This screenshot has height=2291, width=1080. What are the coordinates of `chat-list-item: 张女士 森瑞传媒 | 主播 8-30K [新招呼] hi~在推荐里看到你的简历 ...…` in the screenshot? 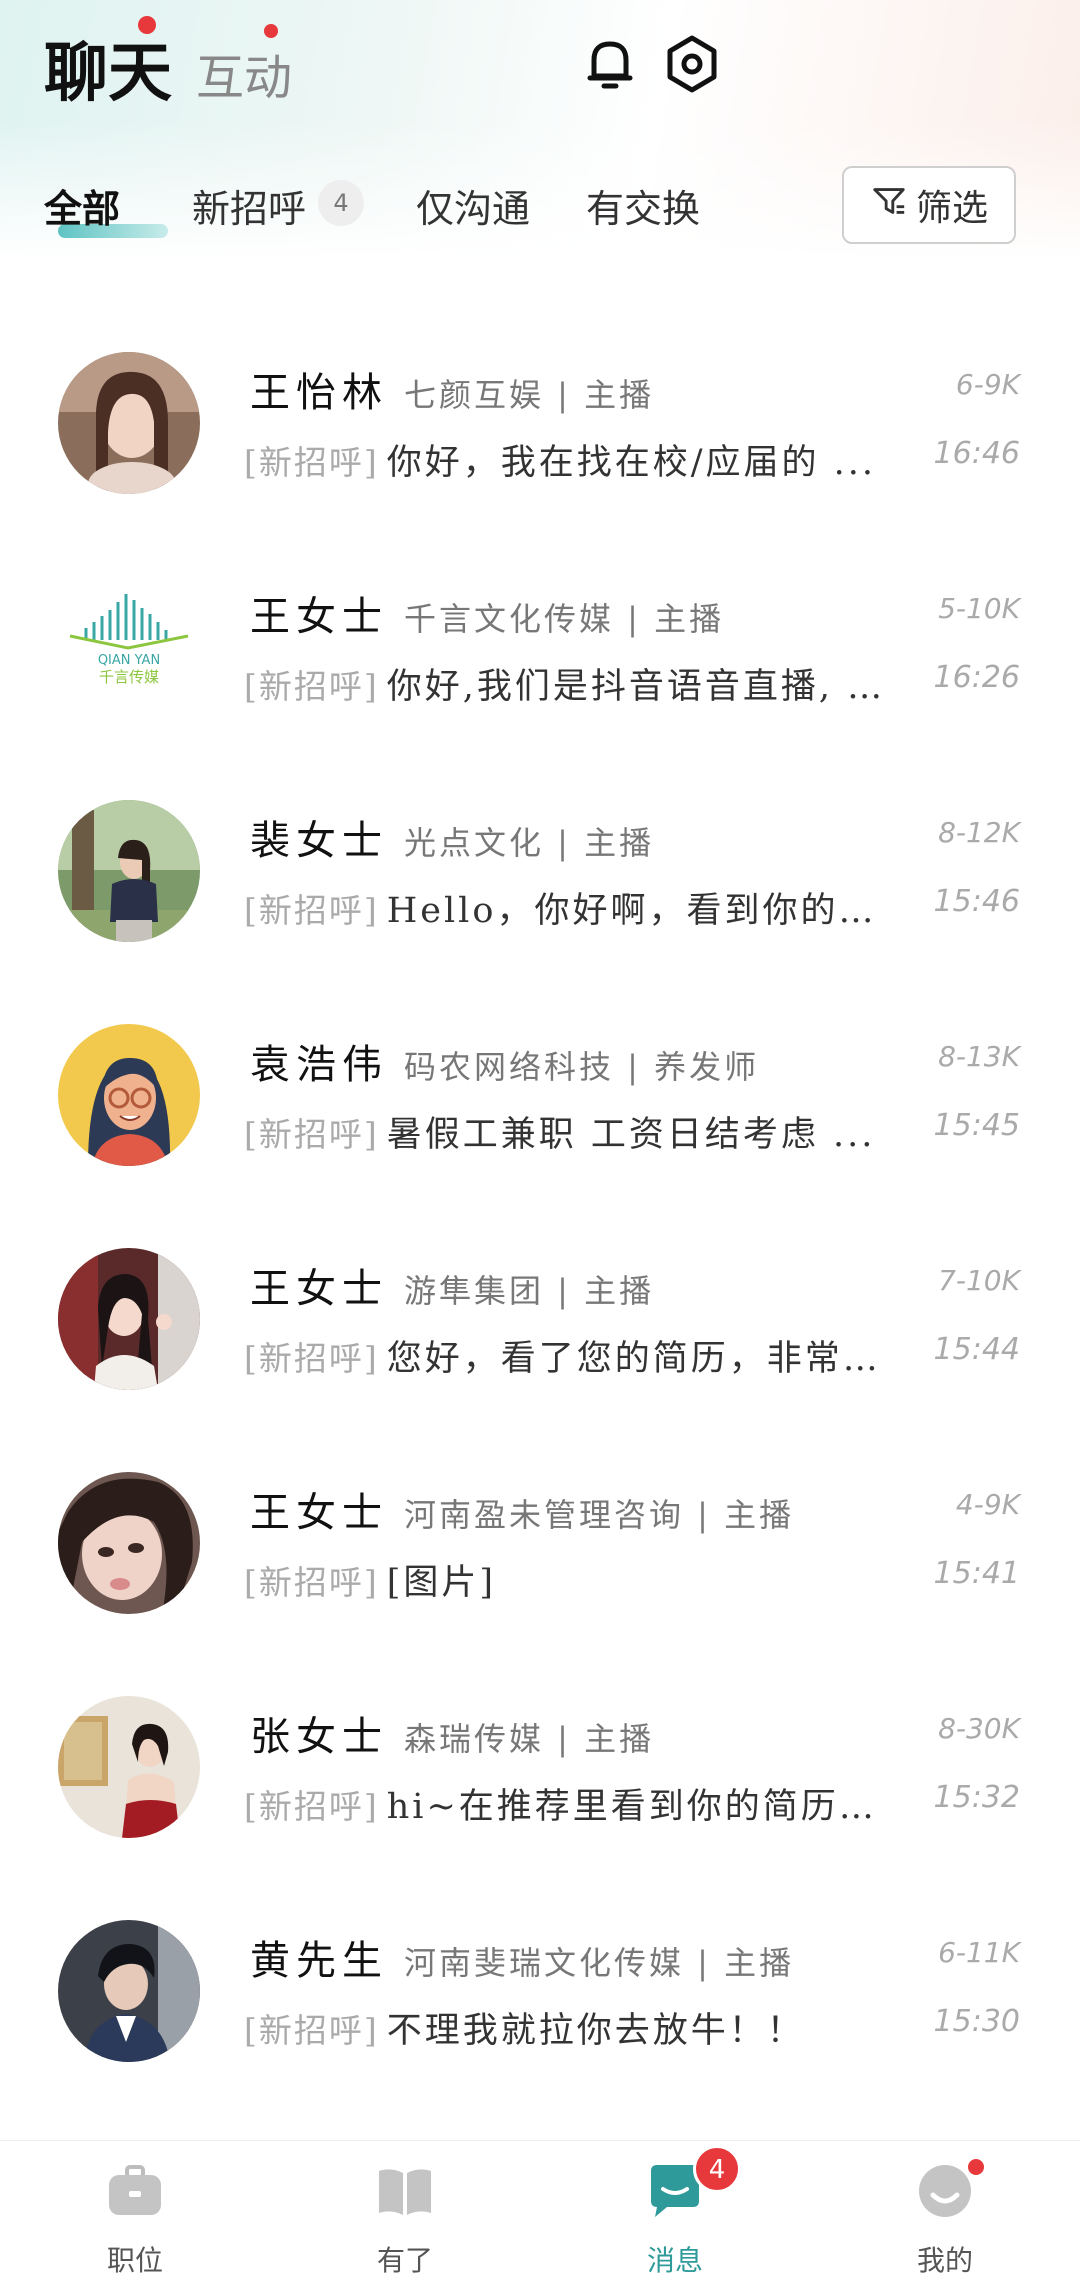 It's located at (540, 1786).